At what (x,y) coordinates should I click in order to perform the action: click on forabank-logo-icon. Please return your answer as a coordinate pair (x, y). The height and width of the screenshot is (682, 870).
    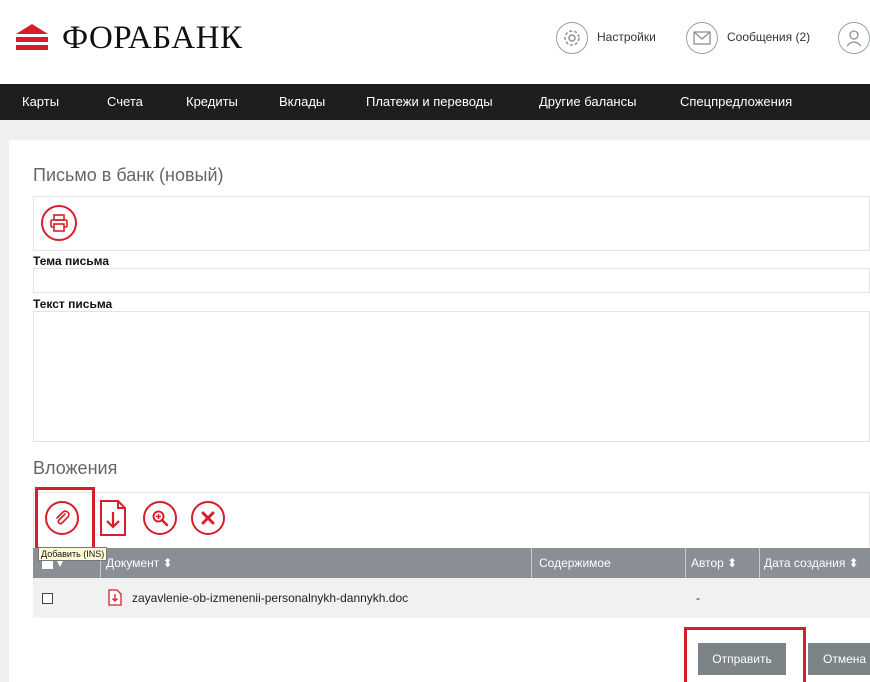
    Looking at the image, I should click on (32, 39).